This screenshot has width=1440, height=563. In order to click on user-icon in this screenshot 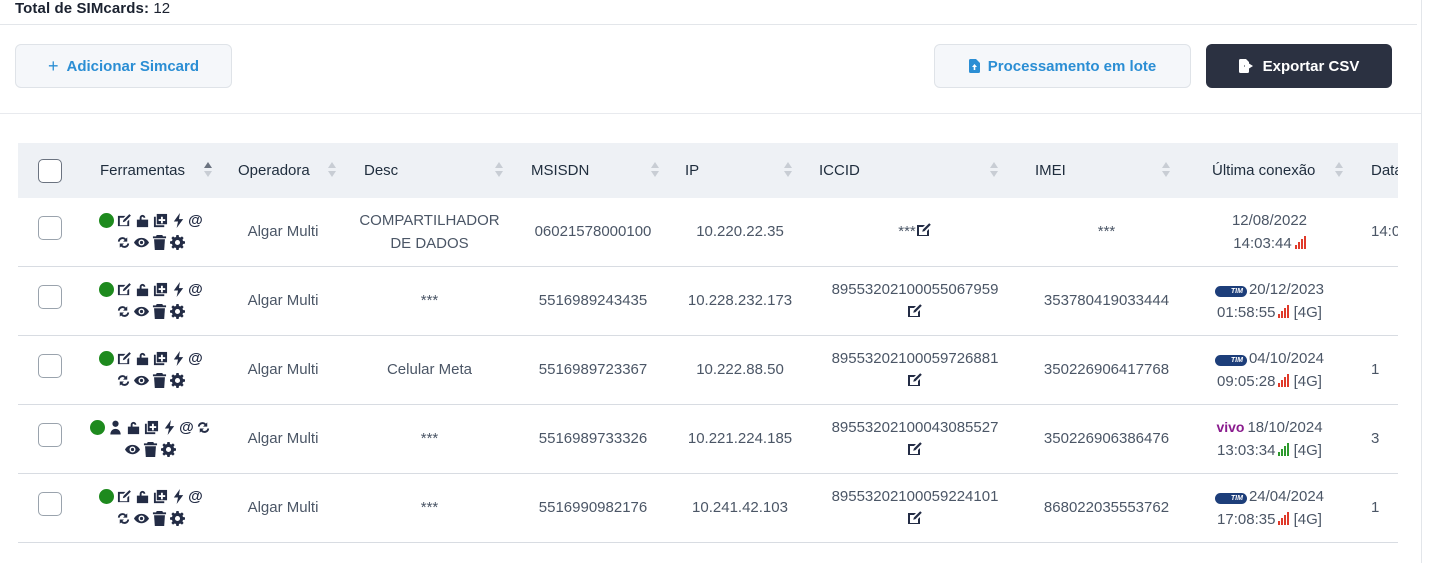, I will do `click(115, 428)`.